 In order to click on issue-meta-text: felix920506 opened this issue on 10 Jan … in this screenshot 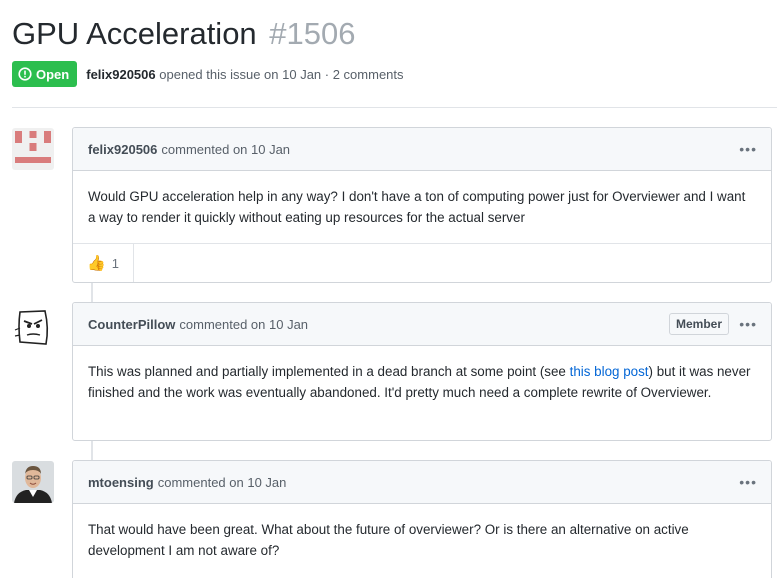, I will do `click(244, 74)`.